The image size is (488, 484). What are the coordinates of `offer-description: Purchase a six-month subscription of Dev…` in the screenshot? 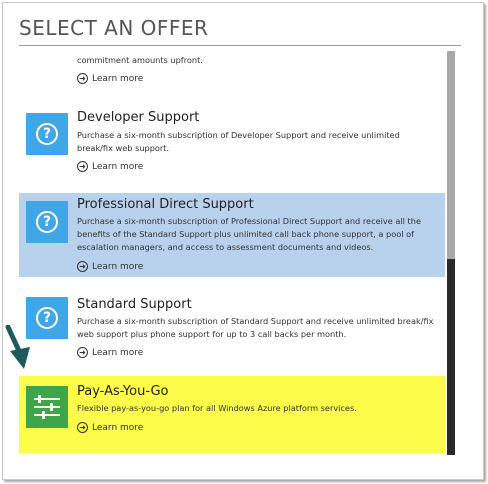 It's located at (238, 141).